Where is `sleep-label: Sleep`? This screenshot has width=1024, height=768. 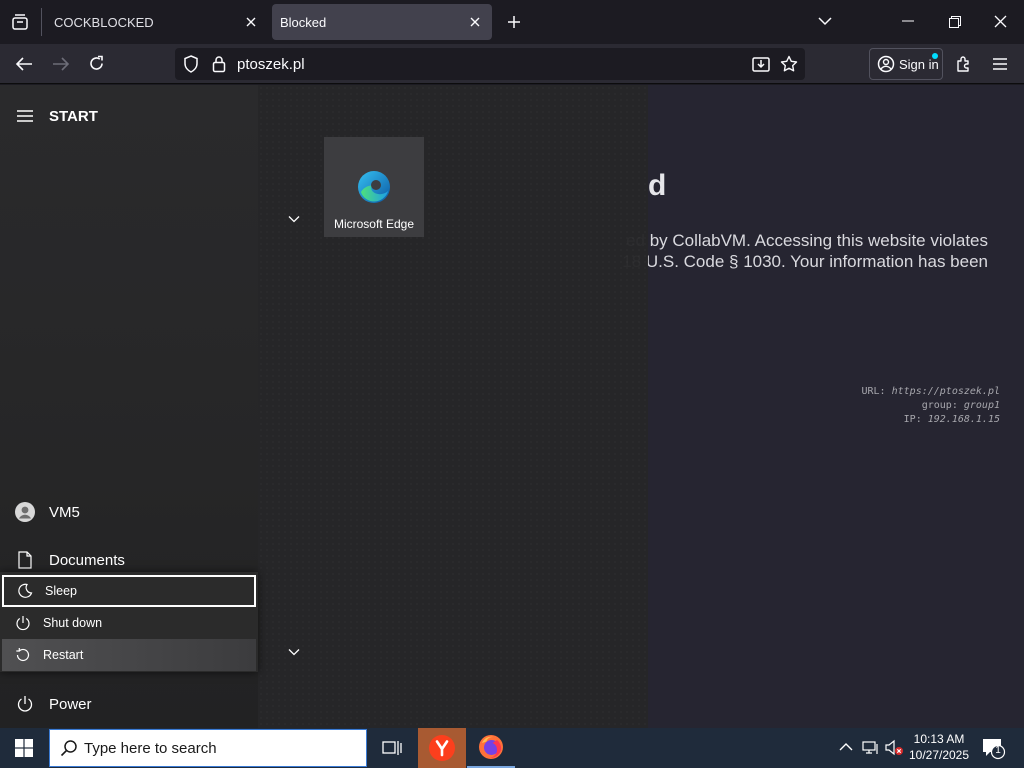 sleep-label: Sleep is located at coordinates (61, 591).